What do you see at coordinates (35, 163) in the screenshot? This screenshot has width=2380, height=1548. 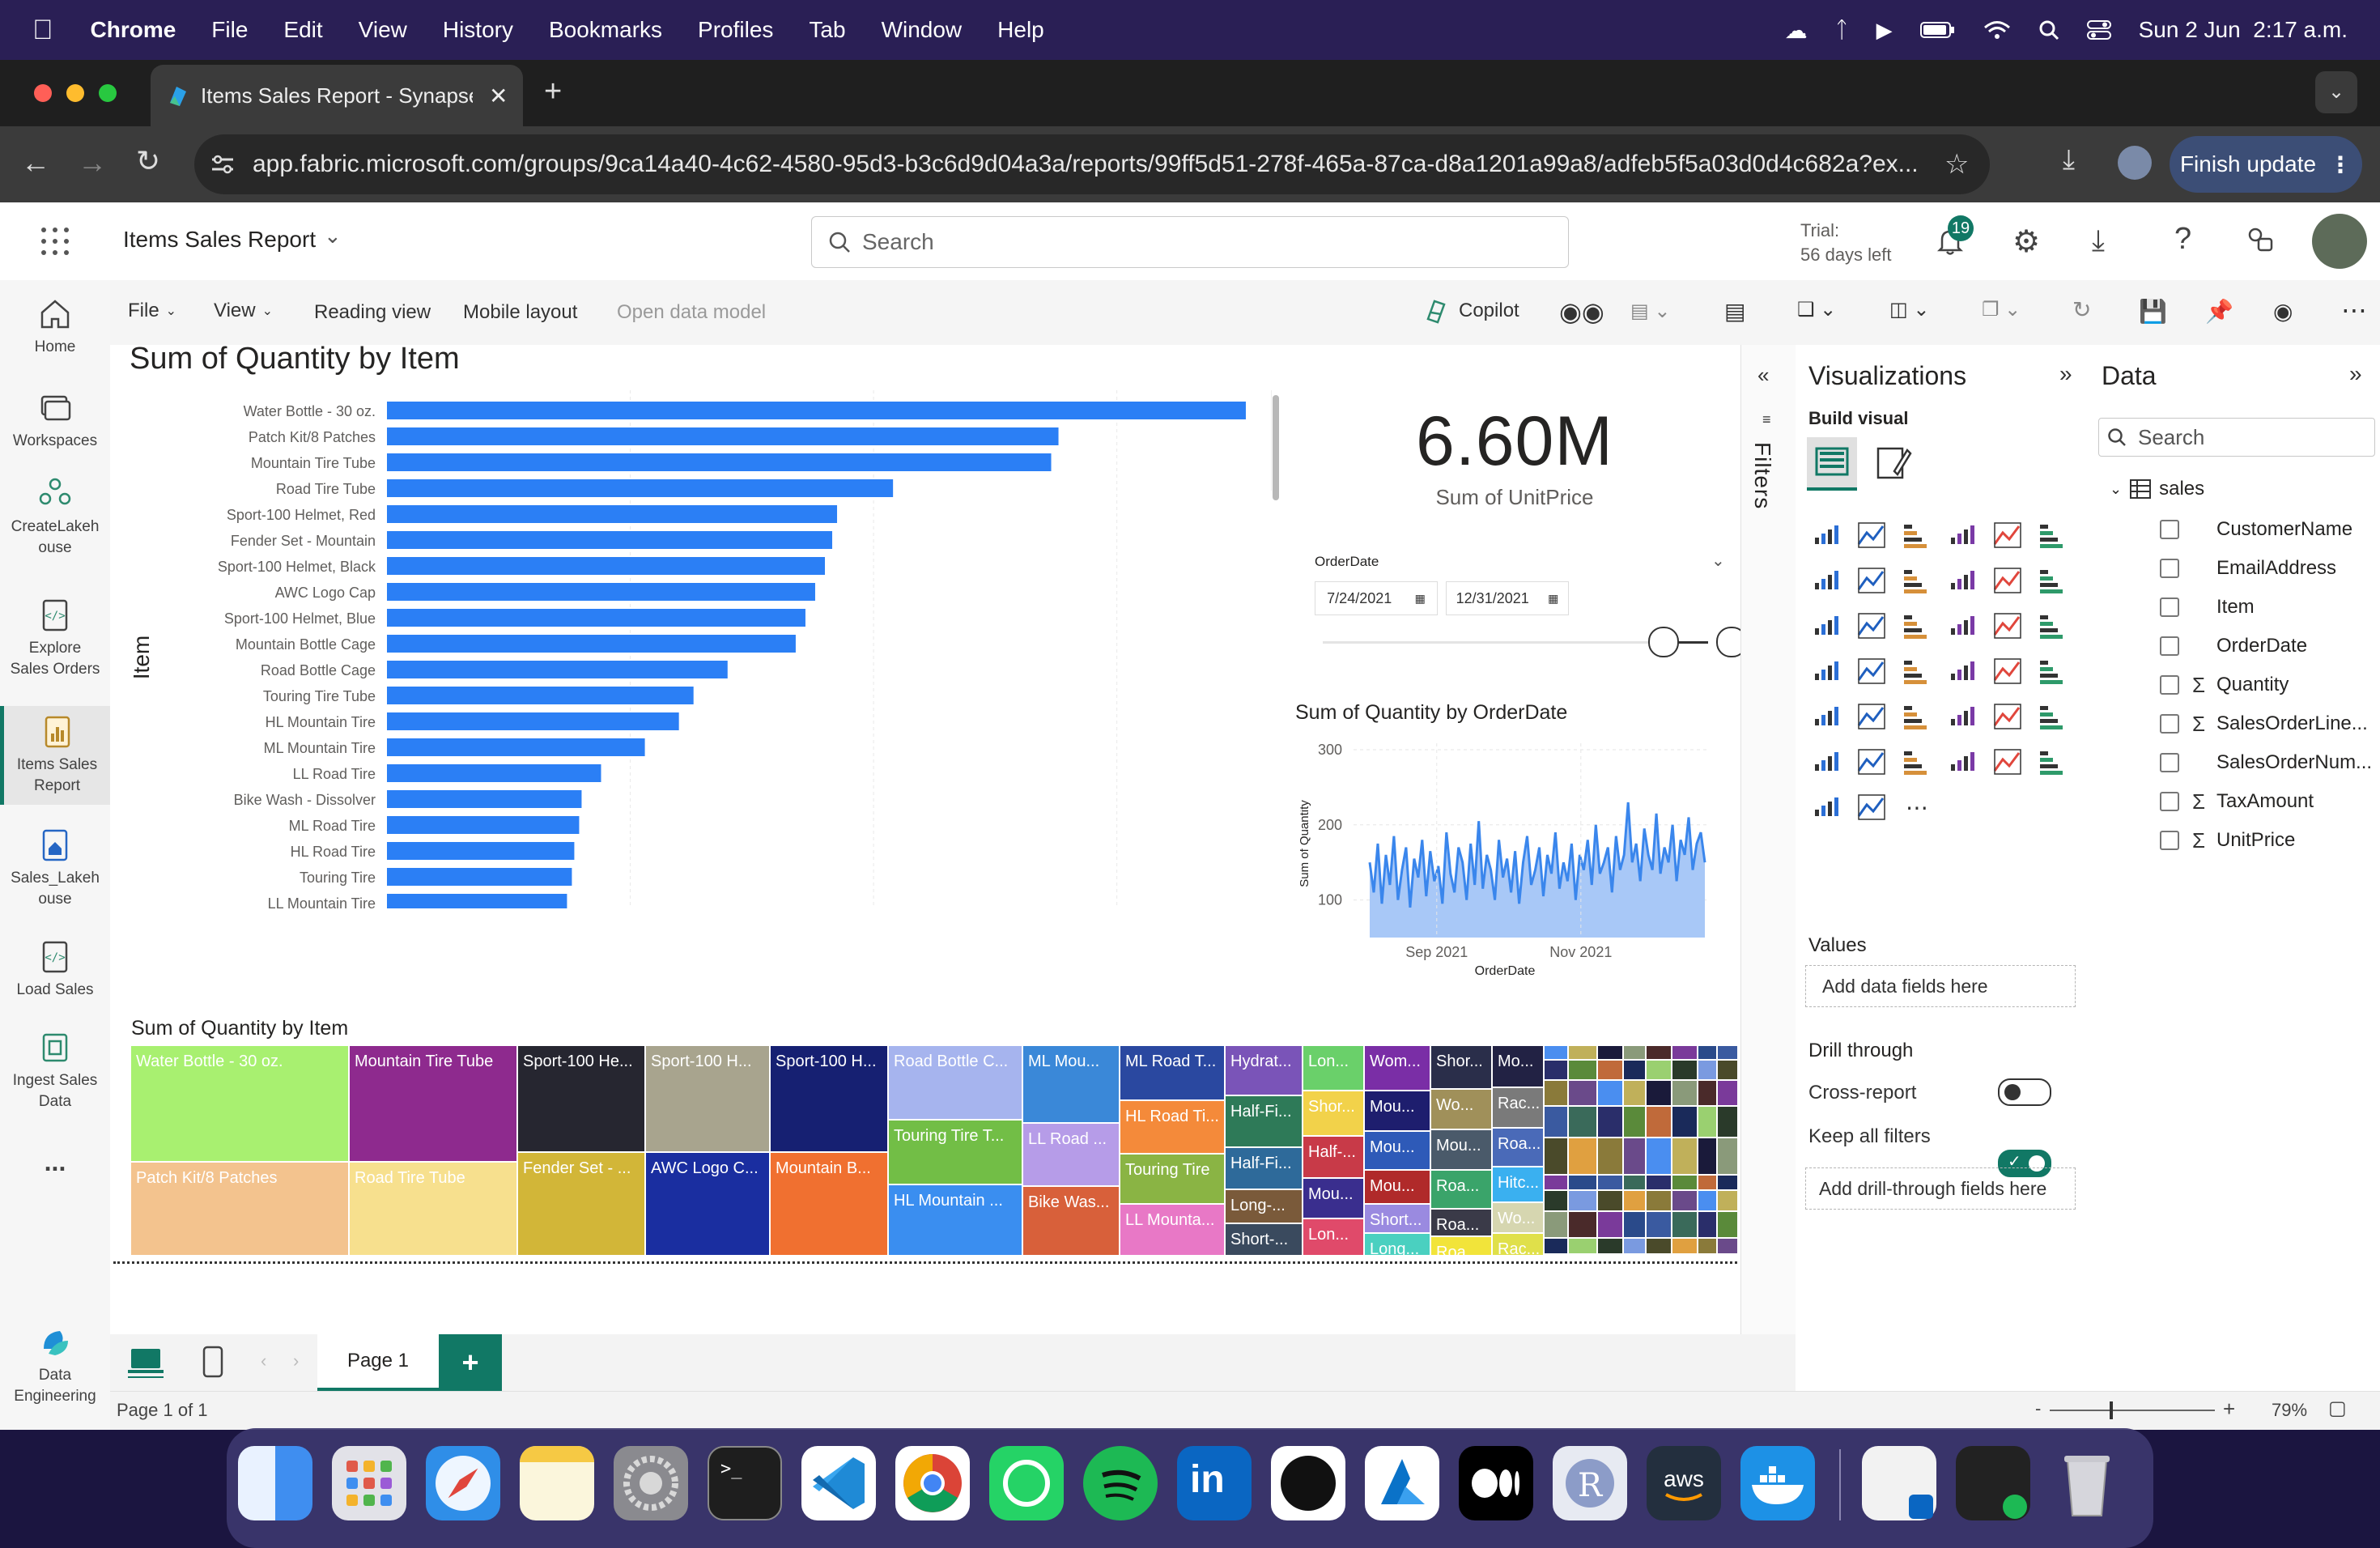 I see `back-arrow-icon: ←` at bounding box center [35, 163].